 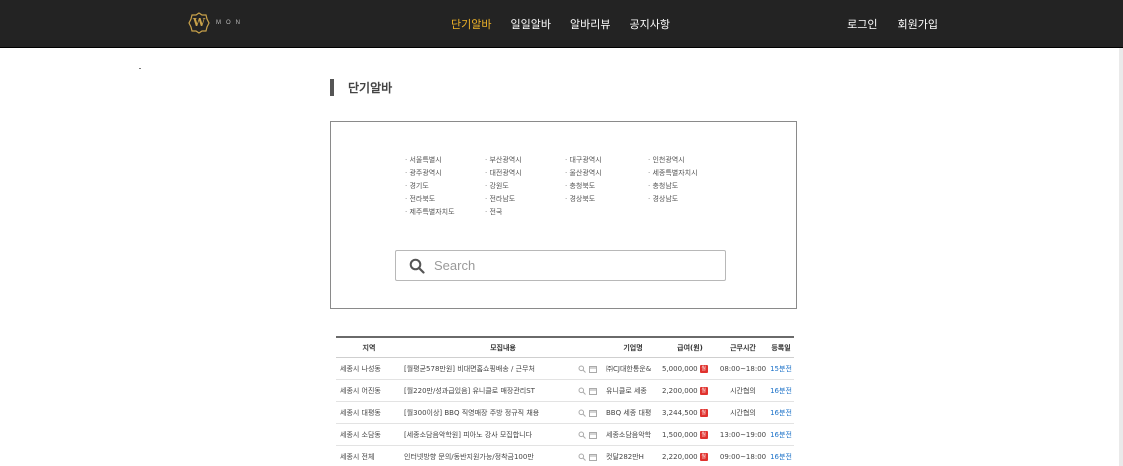 What do you see at coordinates (525, 173) in the screenshot?
I see `region-option: 대전광역시` at bounding box center [525, 173].